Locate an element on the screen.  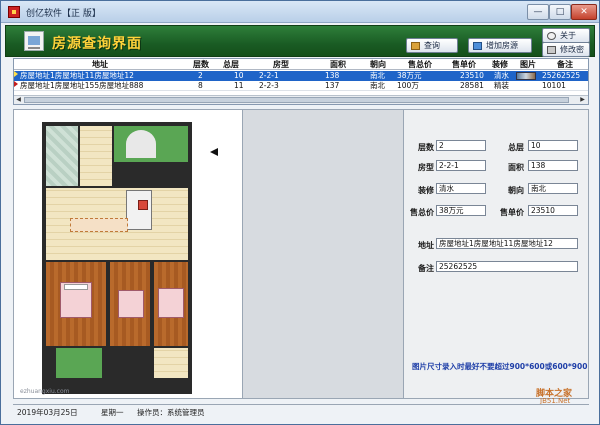
maximize-button: □ is located at coordinates (560, 12).